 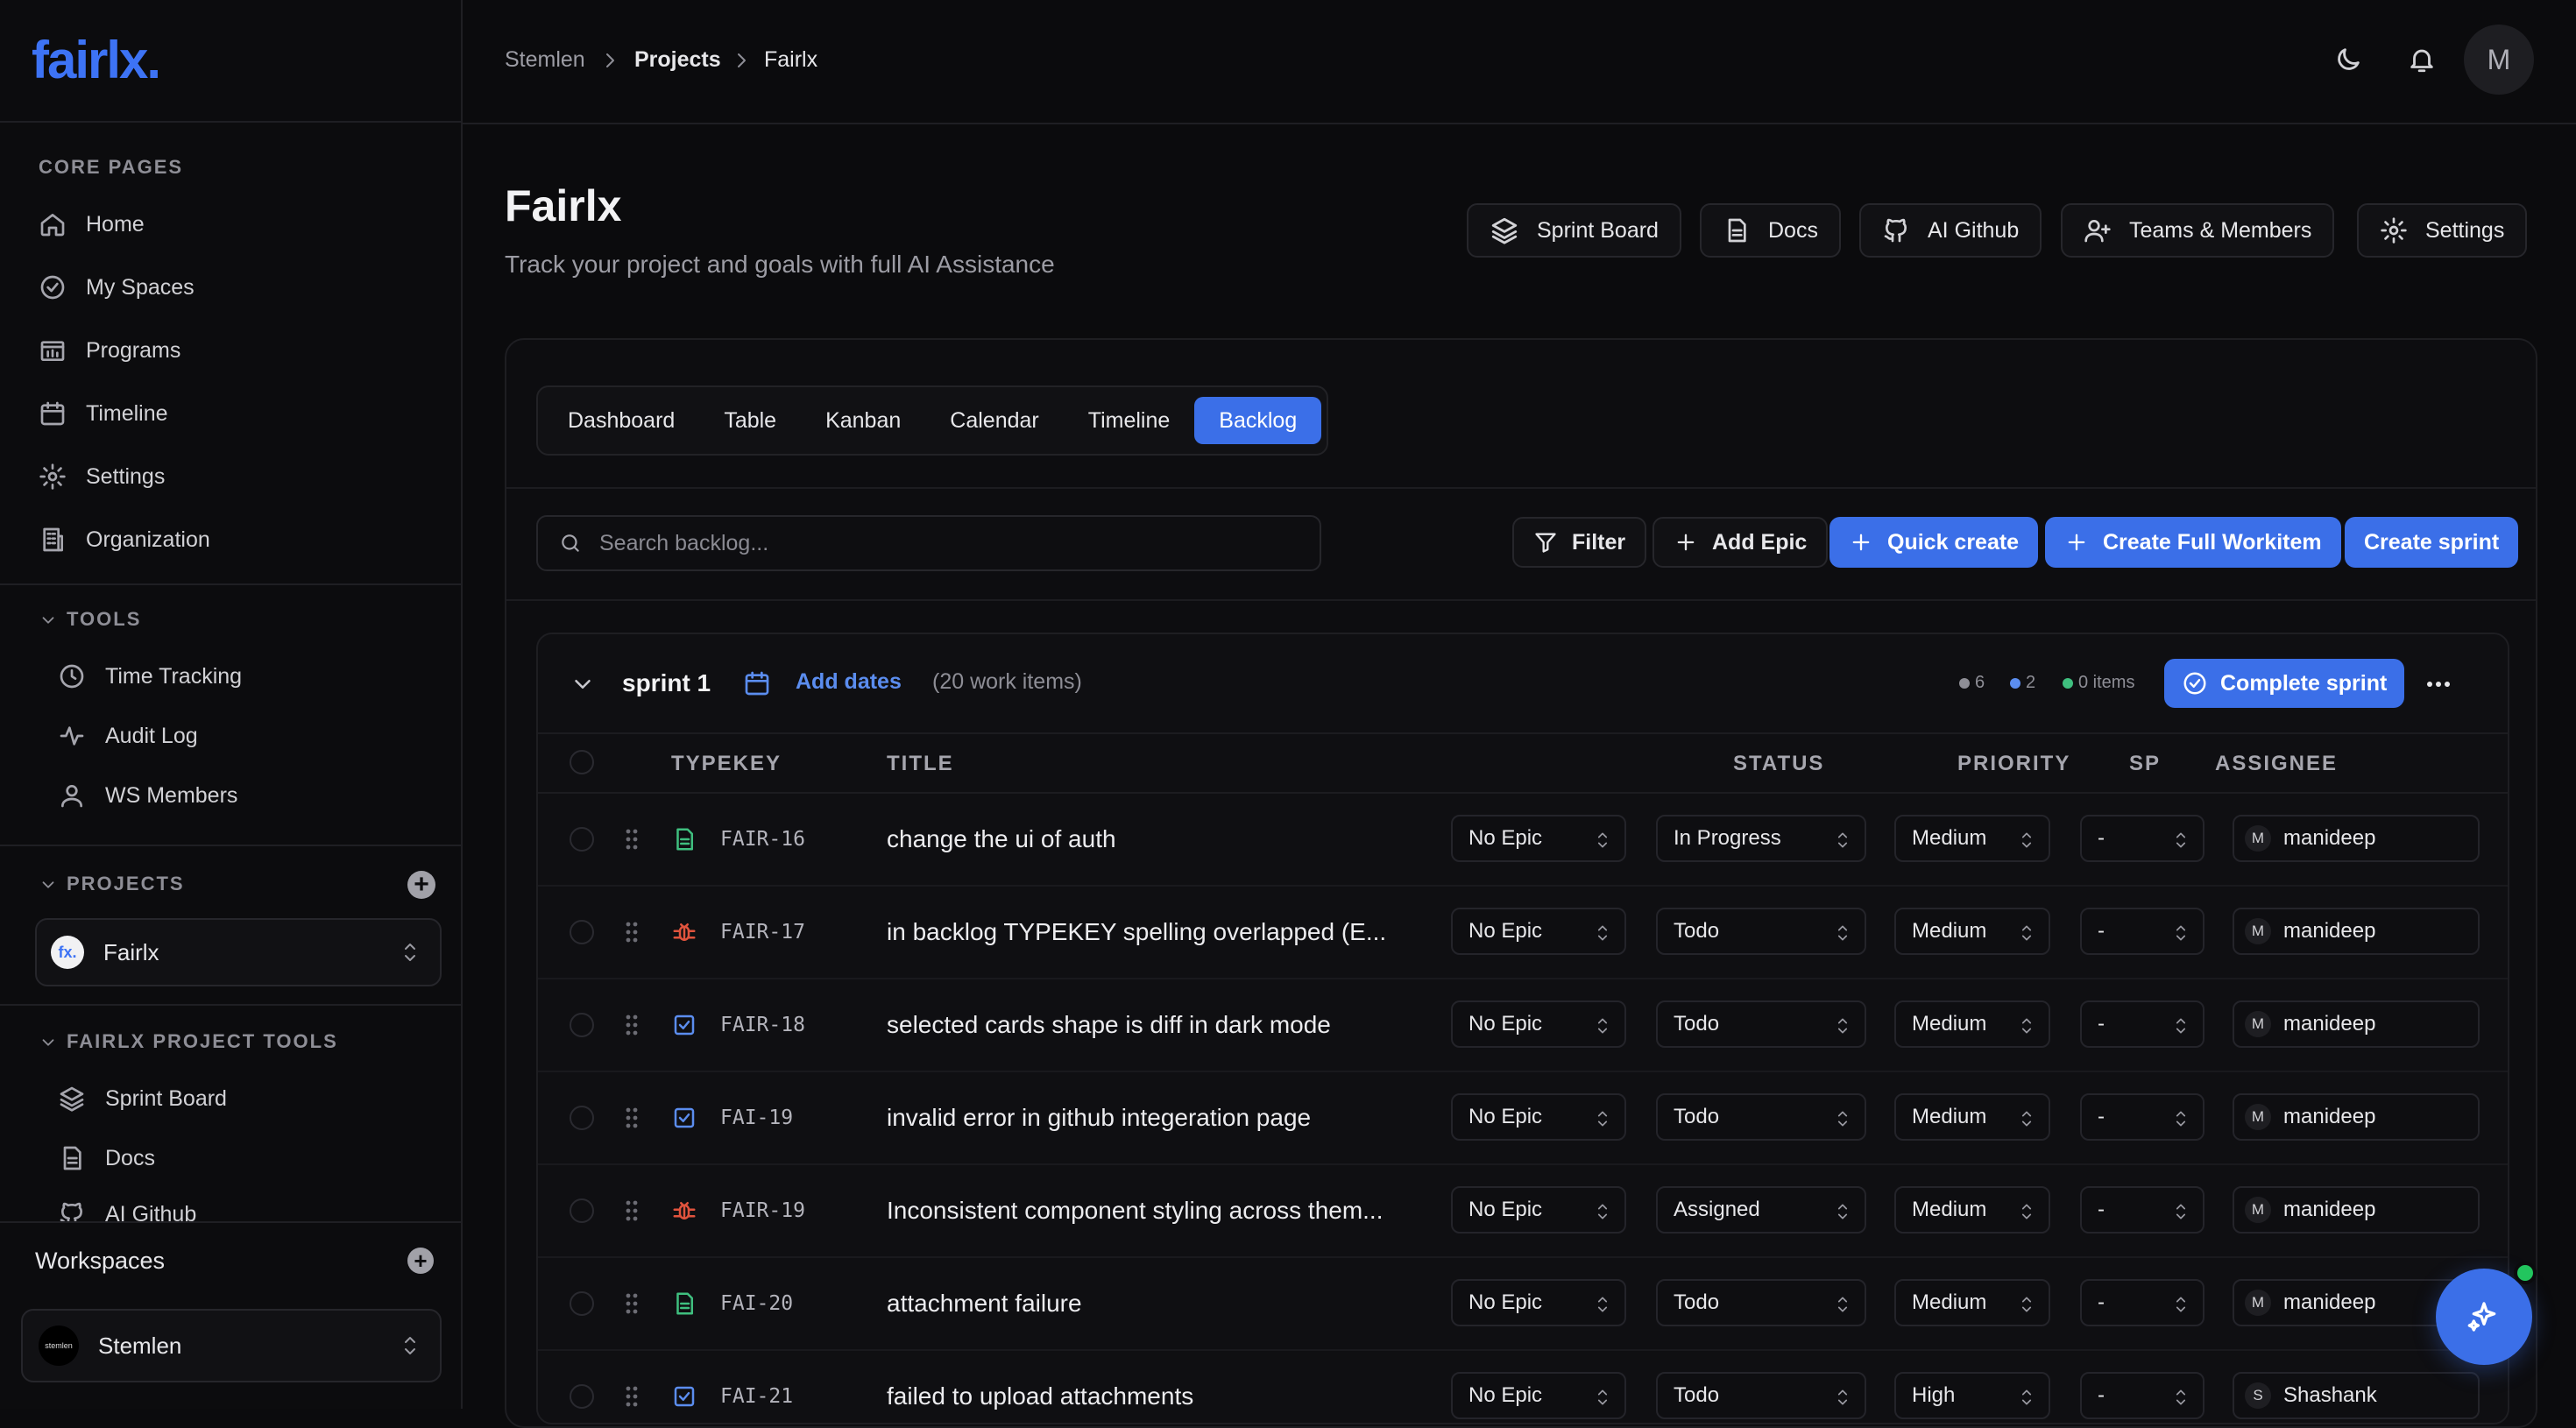 I want to click on tab-timeline: Timeline, so click(x=1129, y=420).